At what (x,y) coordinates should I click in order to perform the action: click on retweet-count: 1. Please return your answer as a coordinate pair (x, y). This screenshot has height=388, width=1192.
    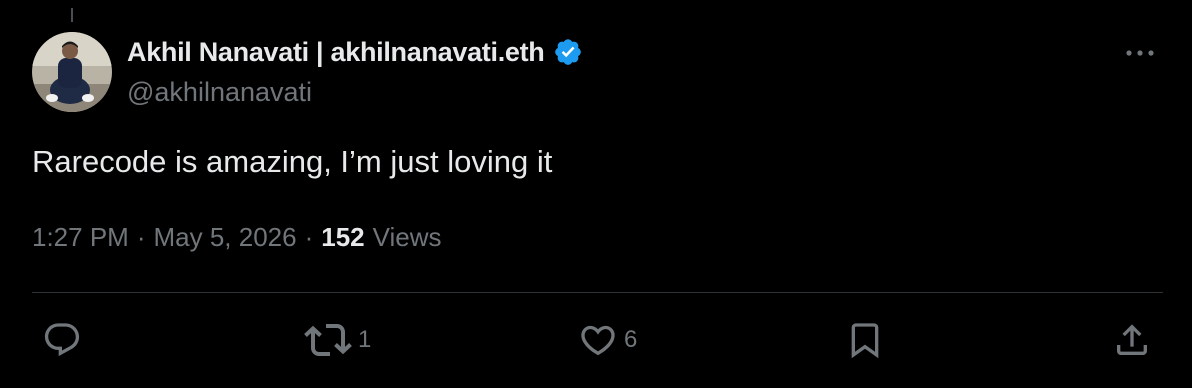
    Looking at the image, I should click on (365, 339).